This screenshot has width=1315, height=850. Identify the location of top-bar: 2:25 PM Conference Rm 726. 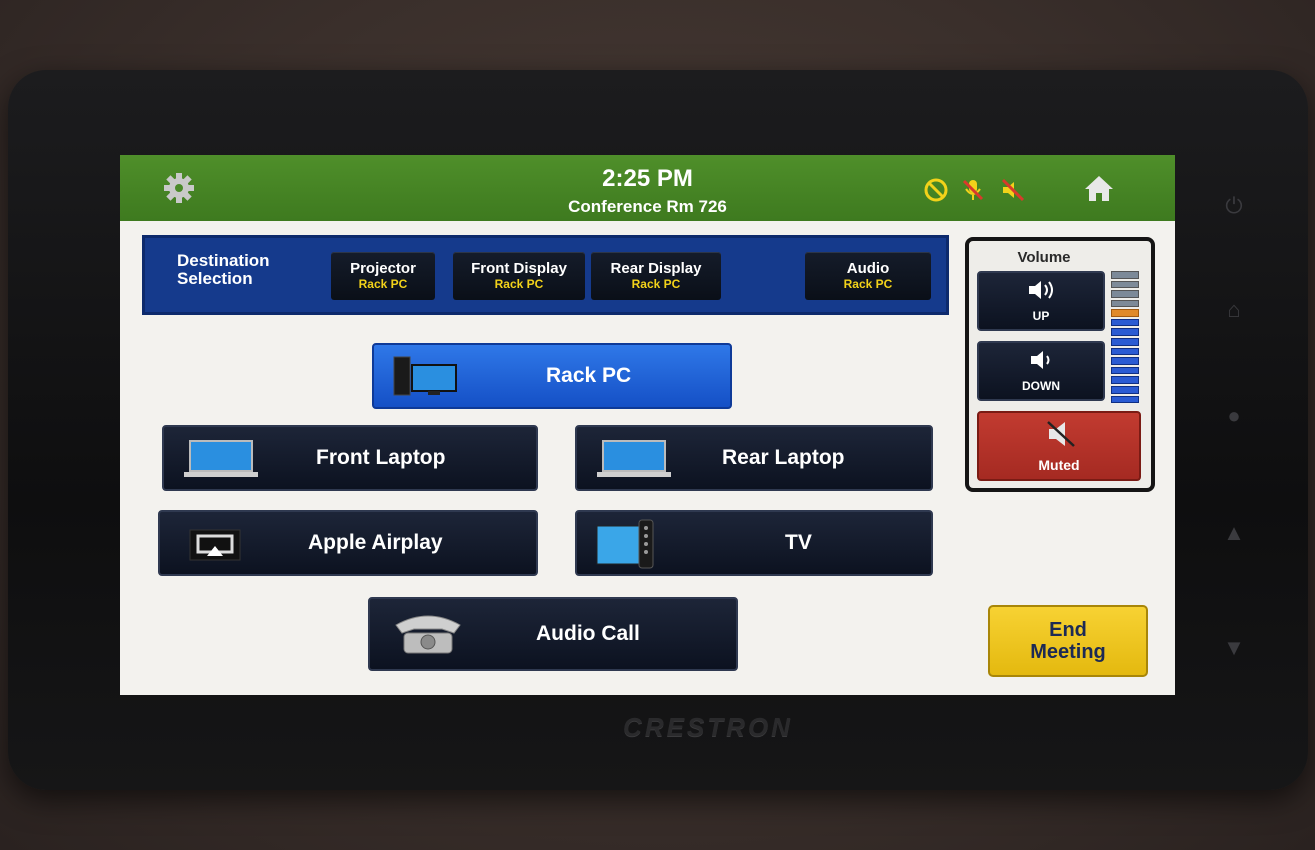
(647, 188).